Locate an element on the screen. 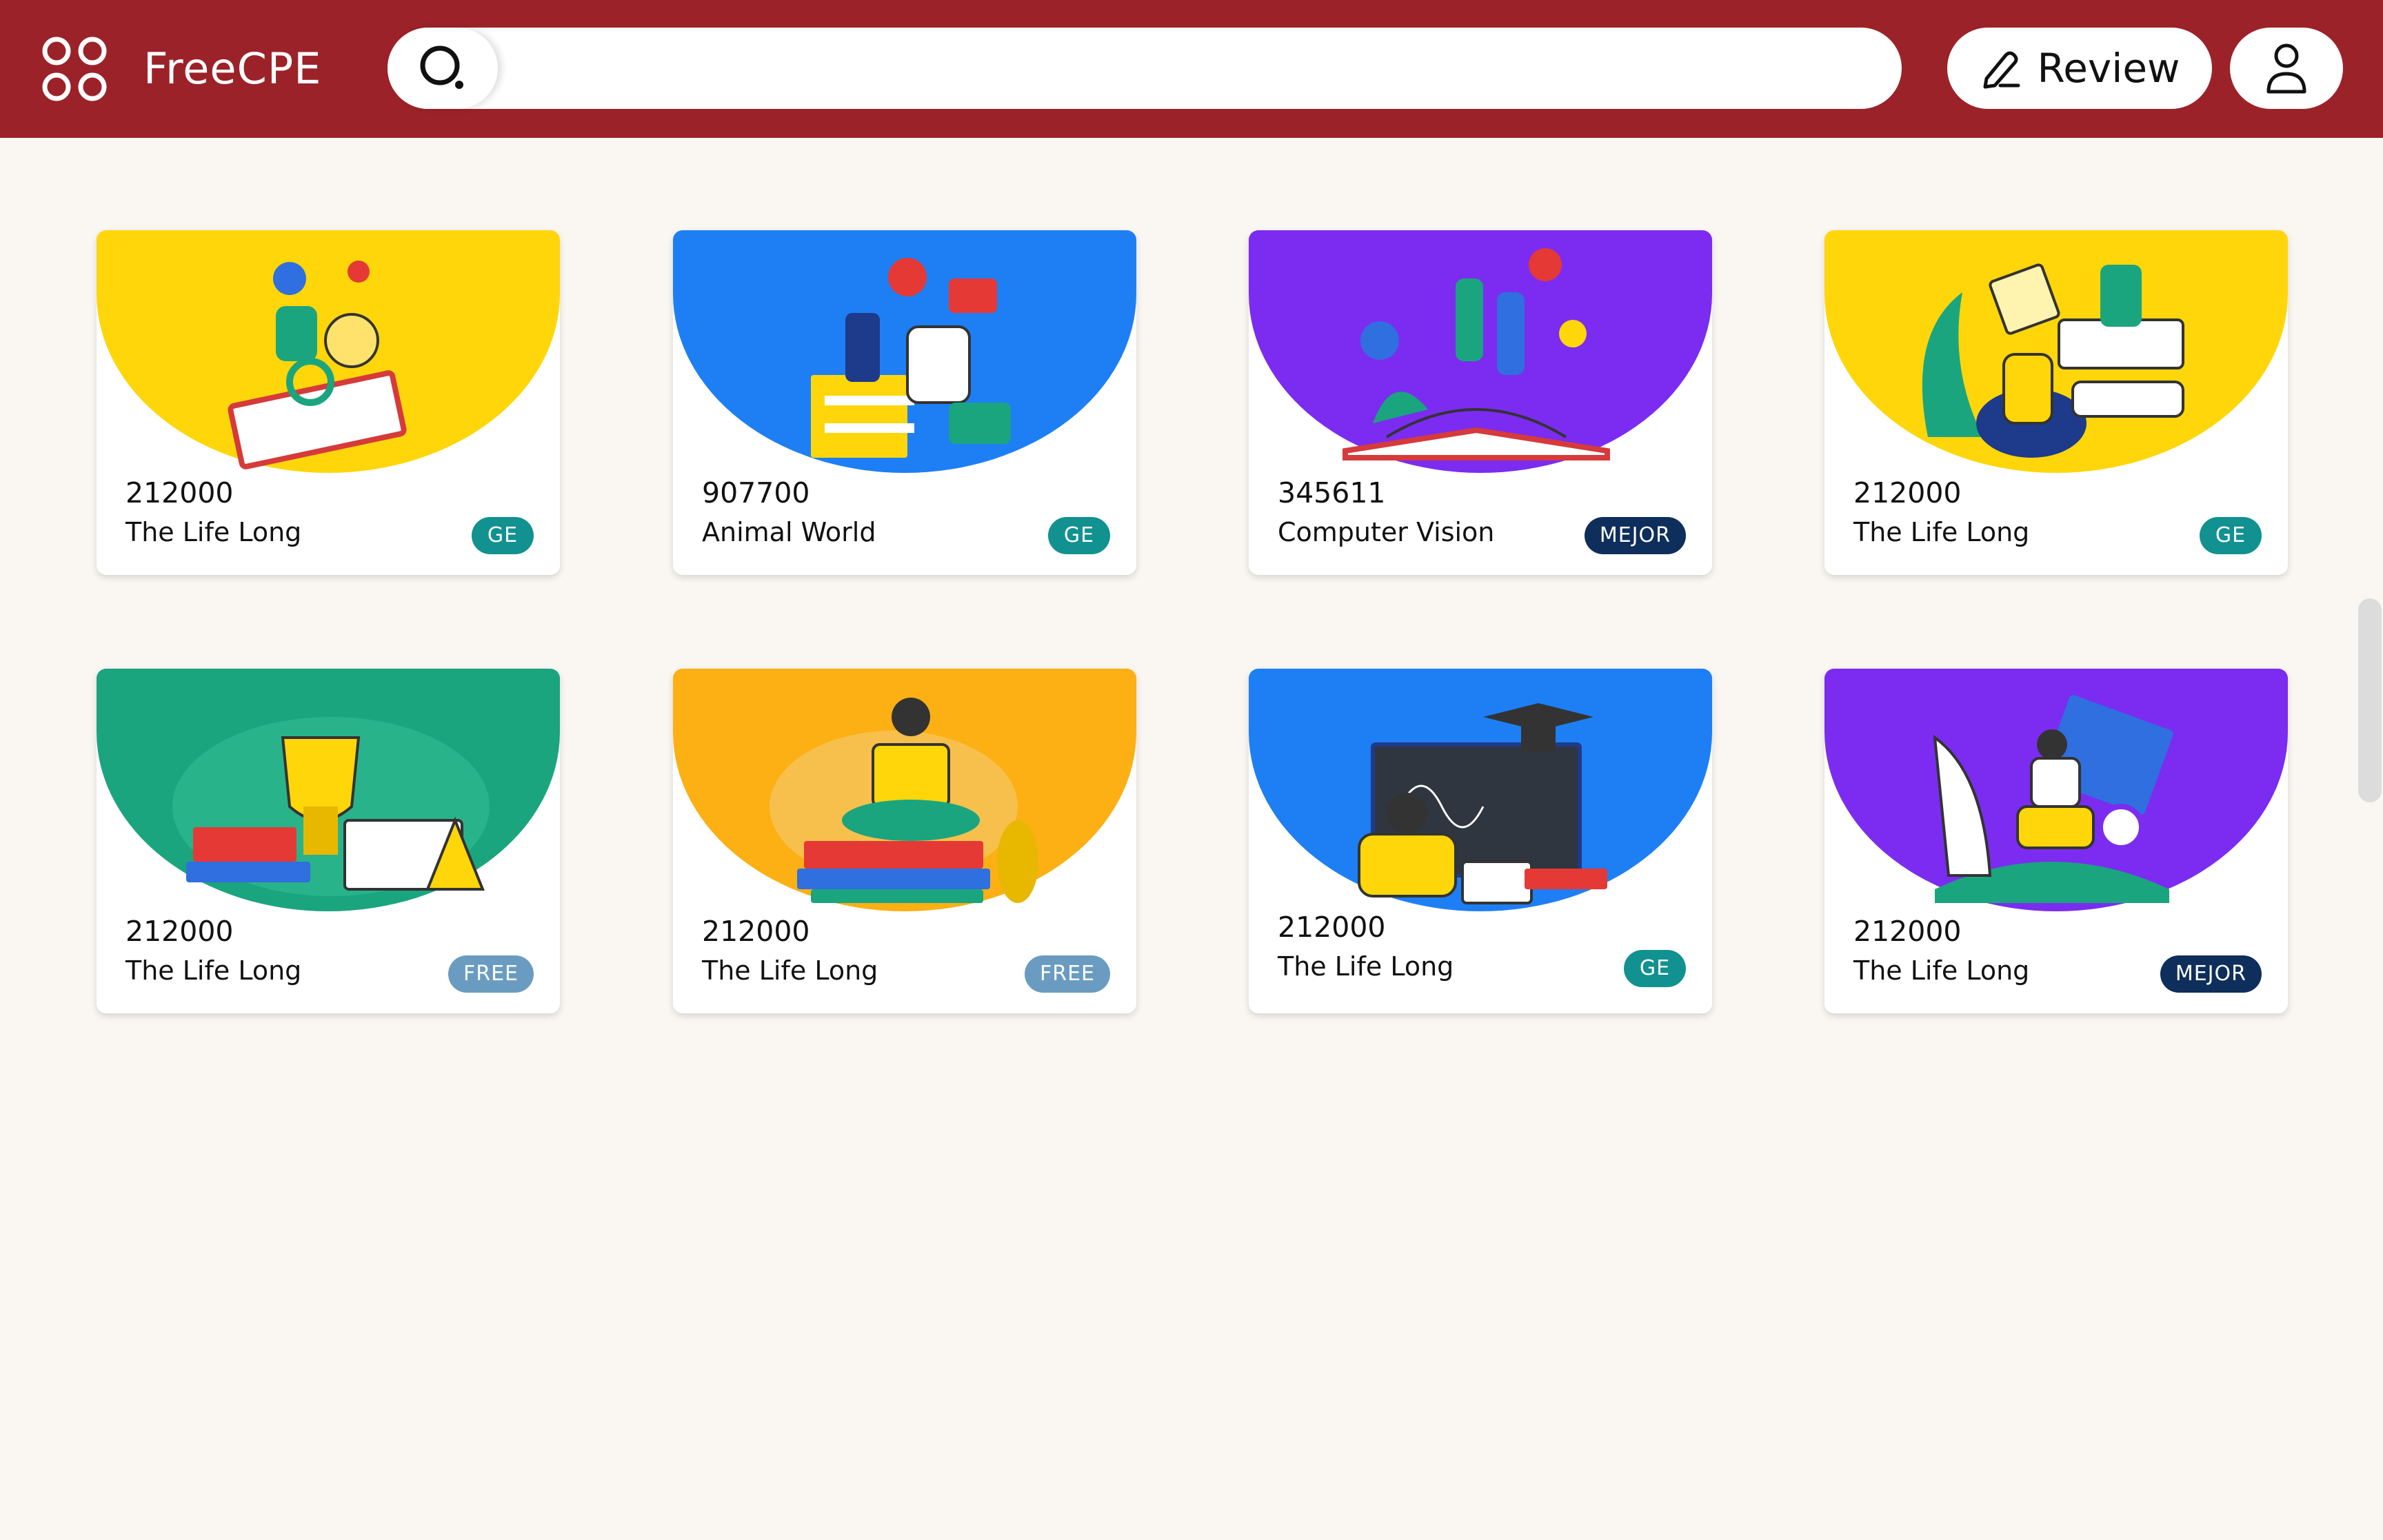  review-button: Review is located at coordinates (2079, 69).